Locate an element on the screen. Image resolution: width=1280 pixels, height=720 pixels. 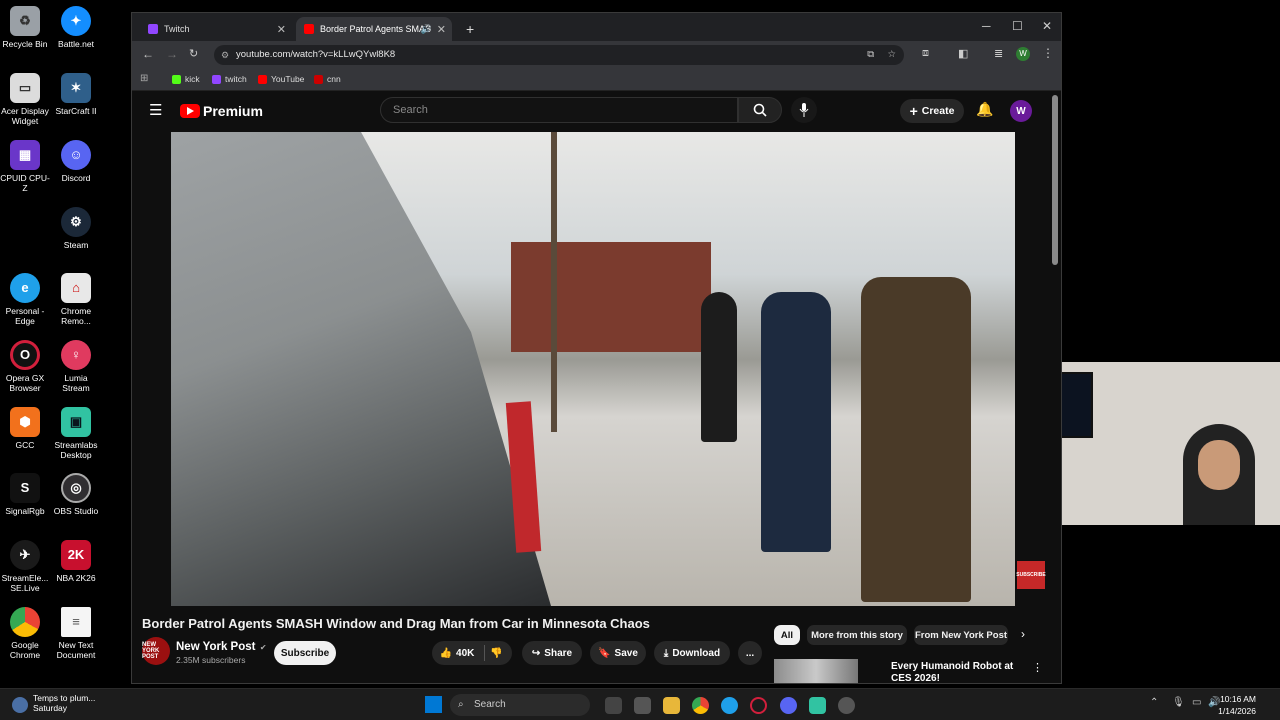
chip-all: All is located at coordinates (787, 635).